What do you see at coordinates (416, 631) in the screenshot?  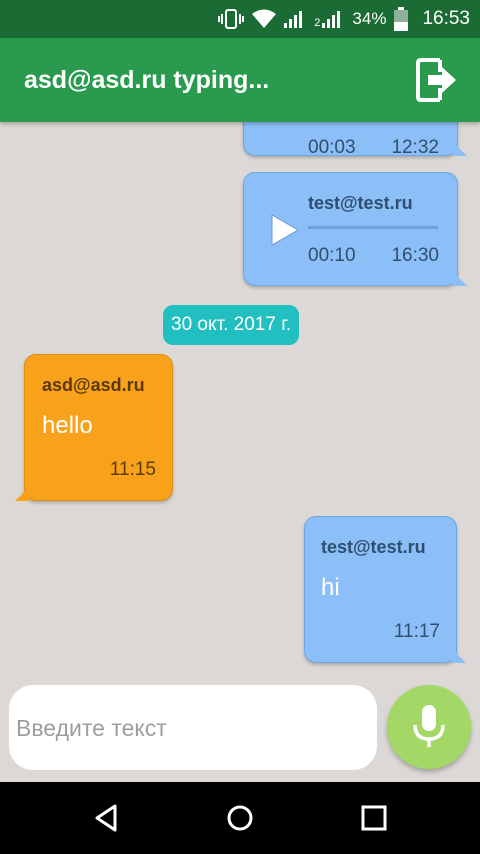 I see `message-time: 11:17` at bounding box center [416, 631].